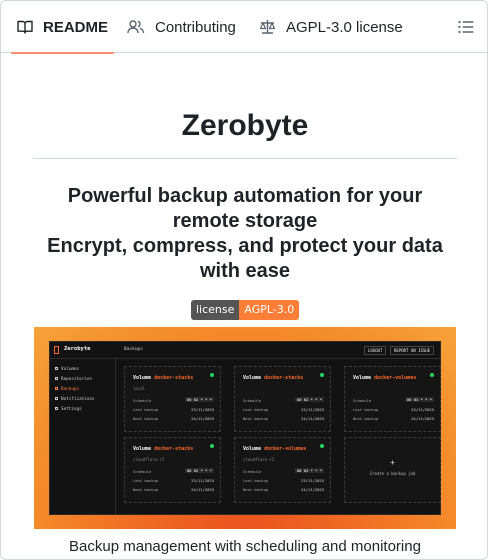 The width and height of the screenshot is (488, 560). I want to click on tagline-line-3: Encrypt, compress, and protect your data, so click(245, 246).